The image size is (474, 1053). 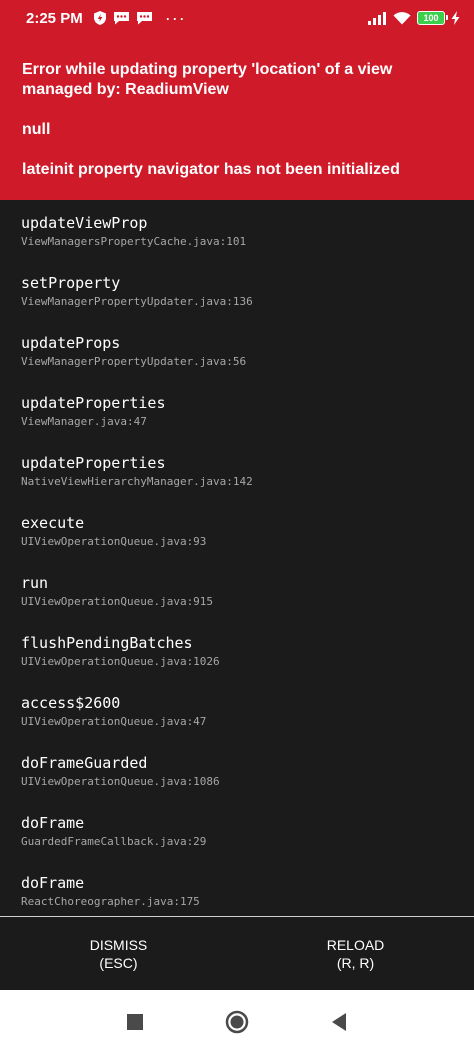 What do you see at coordinates (53, 523) in the screenshot?
I see `frame-method: execute` at bounding box center [53, 523].